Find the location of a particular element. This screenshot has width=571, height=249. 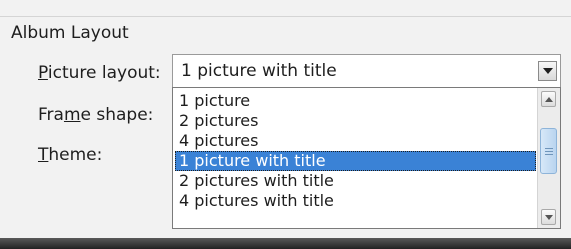

list-item: 2 pictures with title is located at coordinates (355, 181).